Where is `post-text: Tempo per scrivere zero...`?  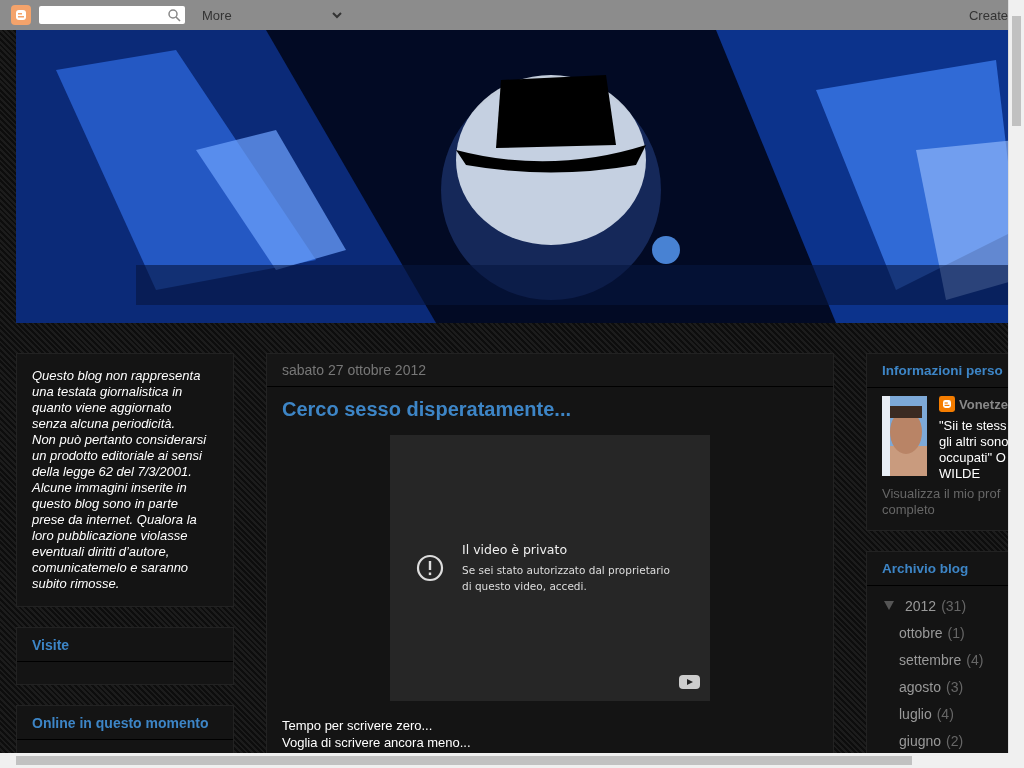 post-text: Tempo per scrivere zero... is located at coordinates (358, 725).